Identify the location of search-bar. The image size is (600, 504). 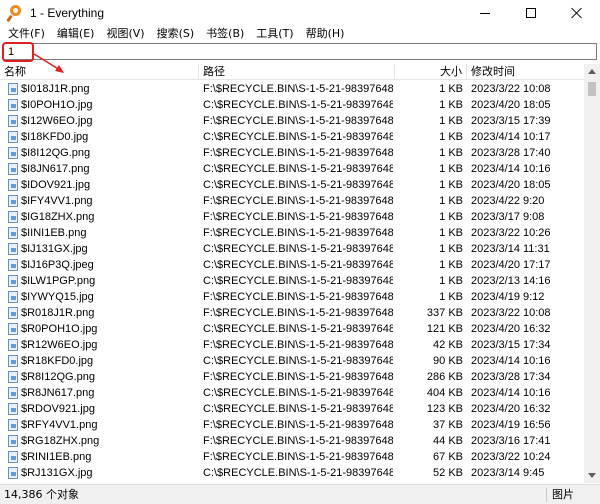
(300, 52).